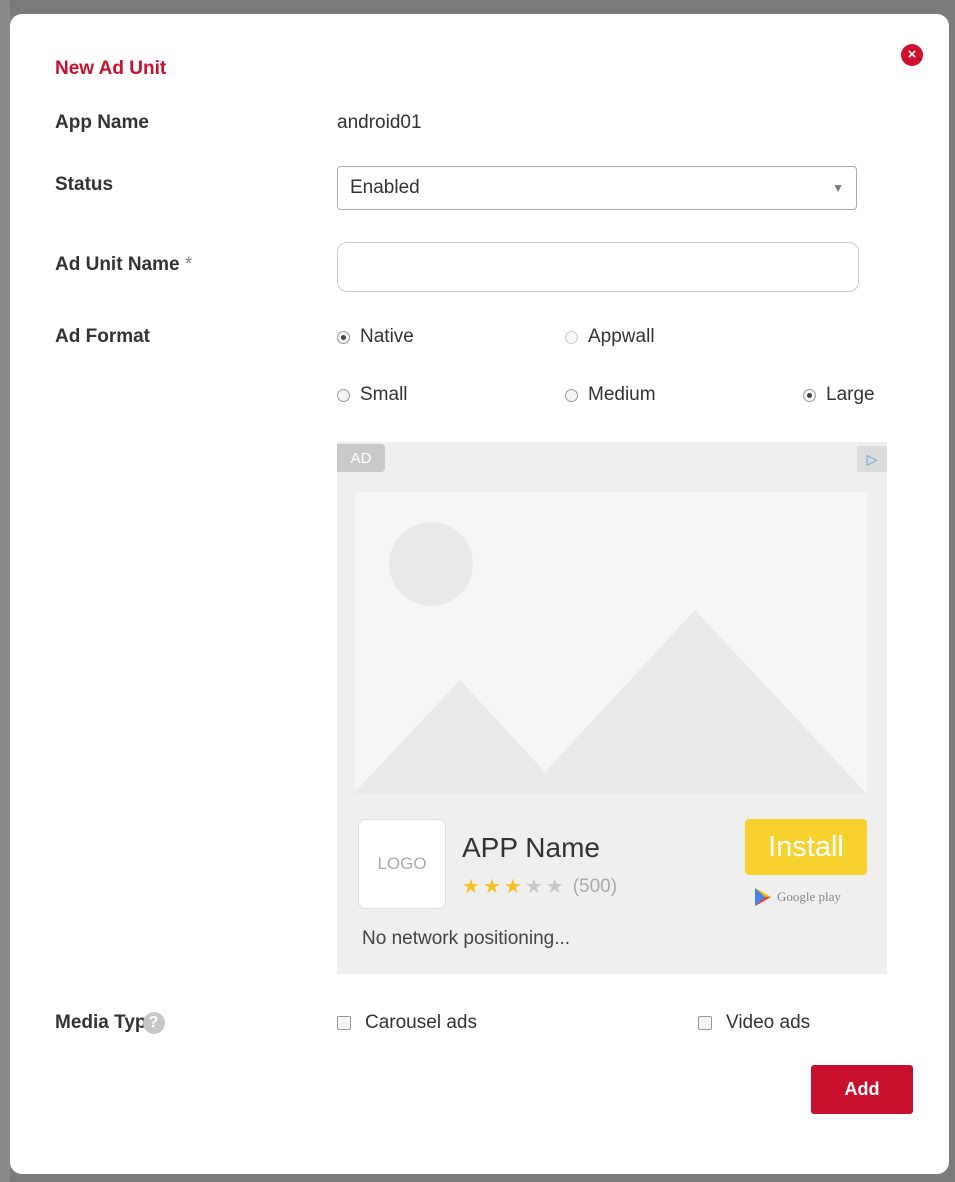 Image resolution: width=955 pixels, height=1182 pixels. What do you see at coordinates (188, 264) in the screenshot?
I see `required-marker: *` at bounding box center [188, 264].